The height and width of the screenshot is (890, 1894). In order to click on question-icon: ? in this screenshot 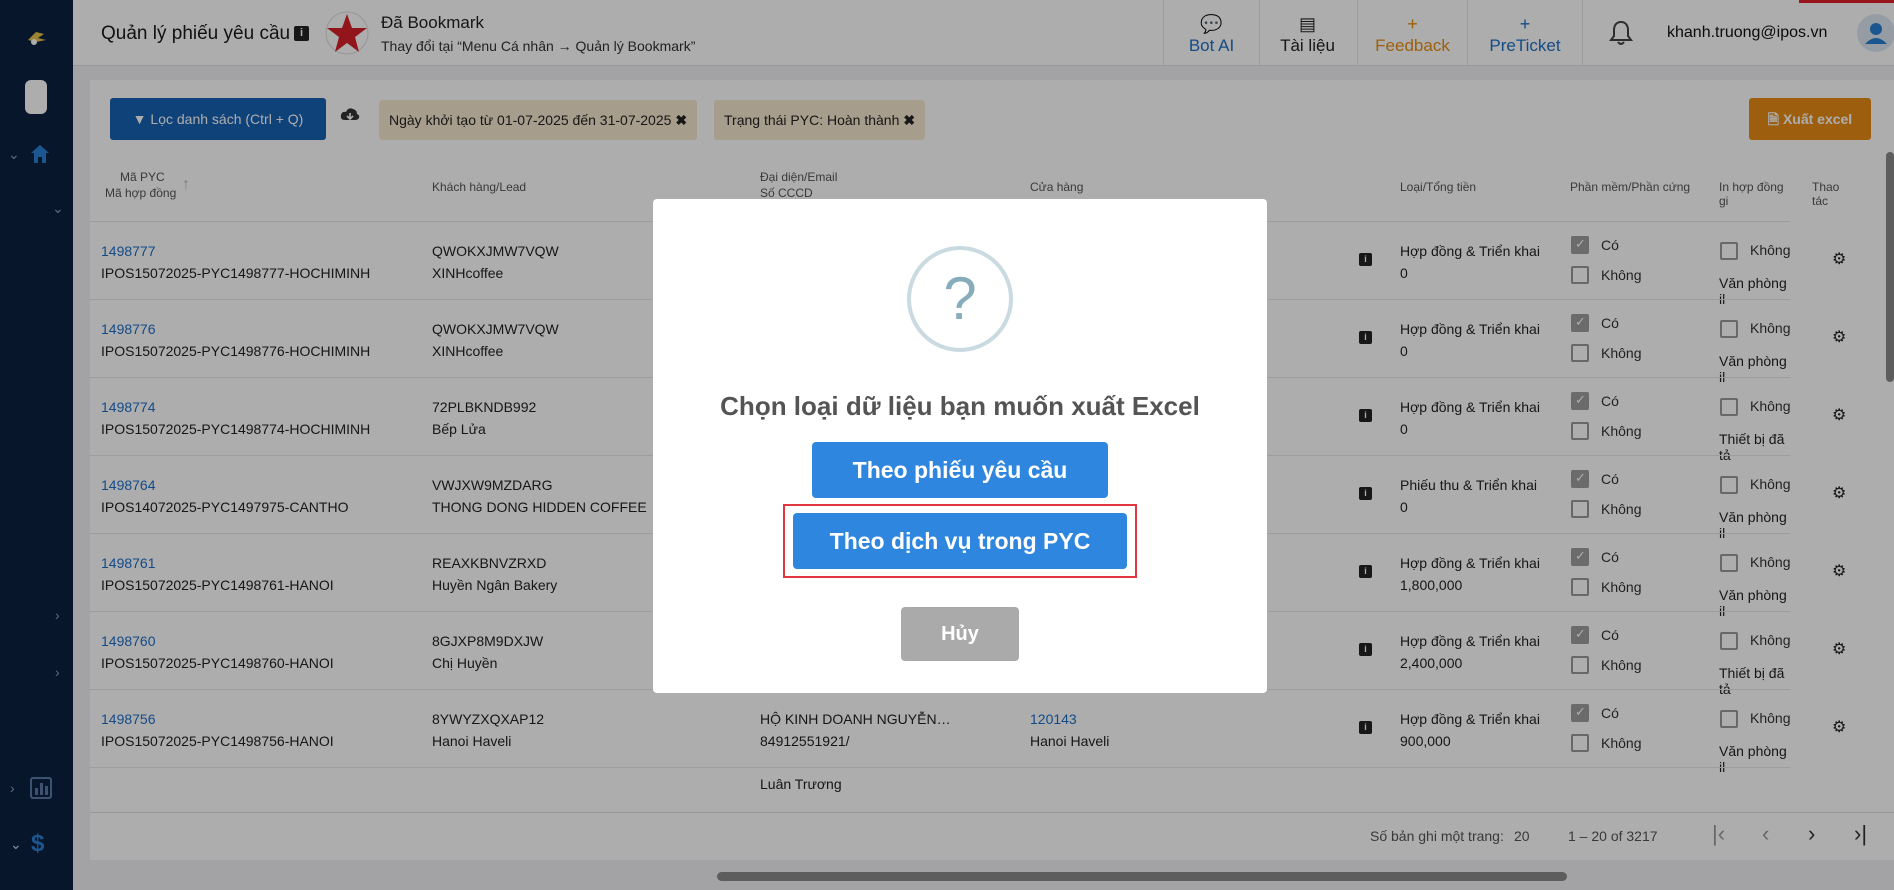, I will do `click(960, 299)`.